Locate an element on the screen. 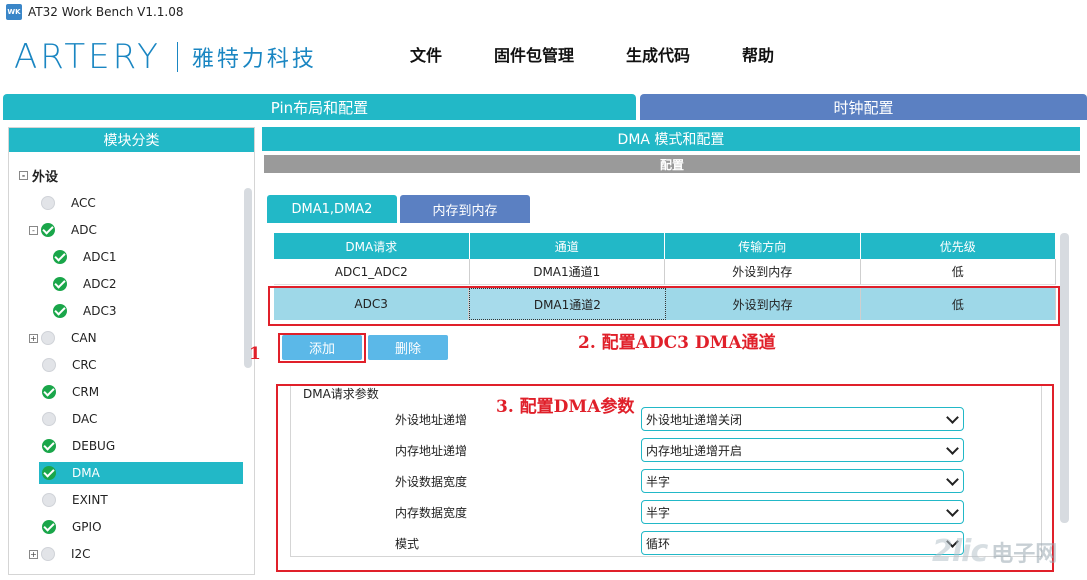  watermark-logo: 2lic is located at coordinates (960, 551).